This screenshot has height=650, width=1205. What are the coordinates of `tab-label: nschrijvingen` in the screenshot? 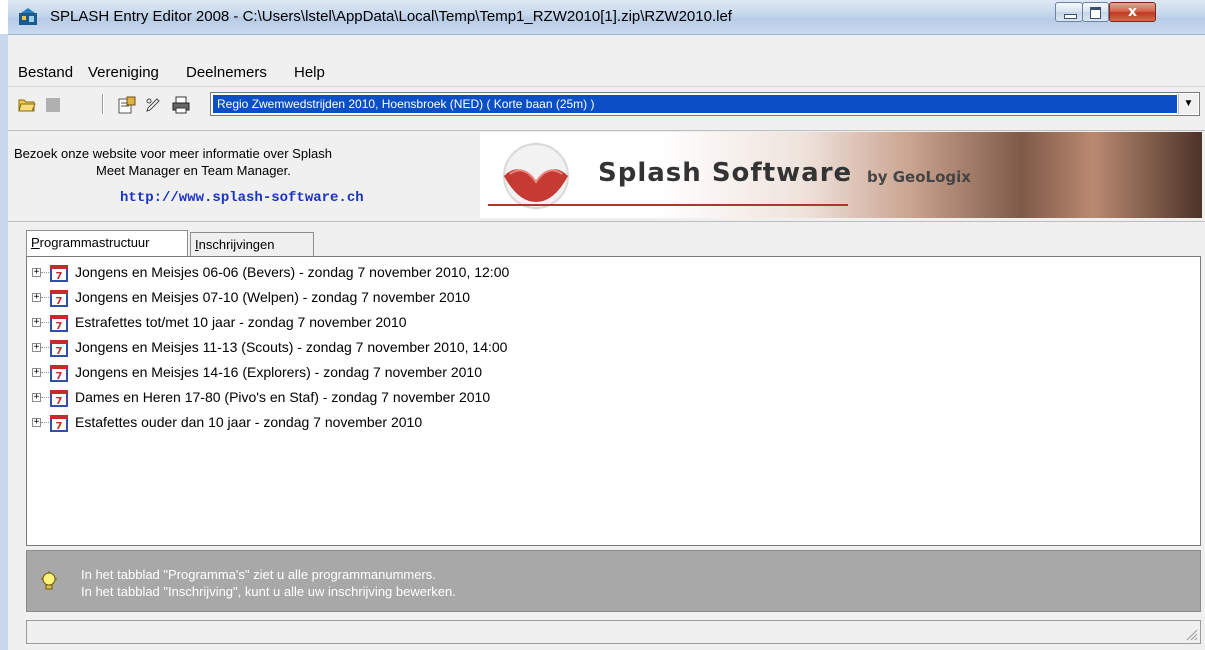 It's located at (236, 244).